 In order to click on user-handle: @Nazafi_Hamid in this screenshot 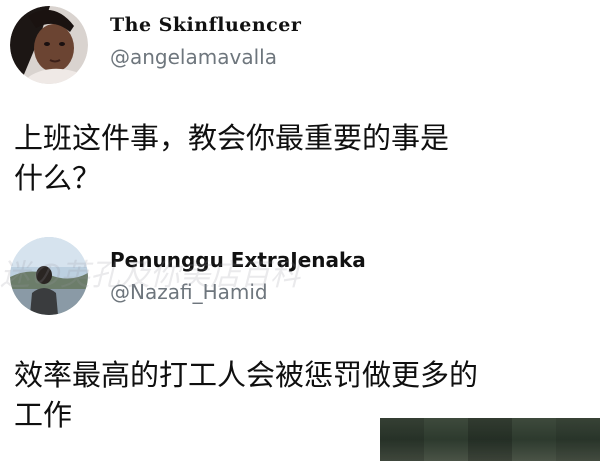, I will do `click(189, 292)`.